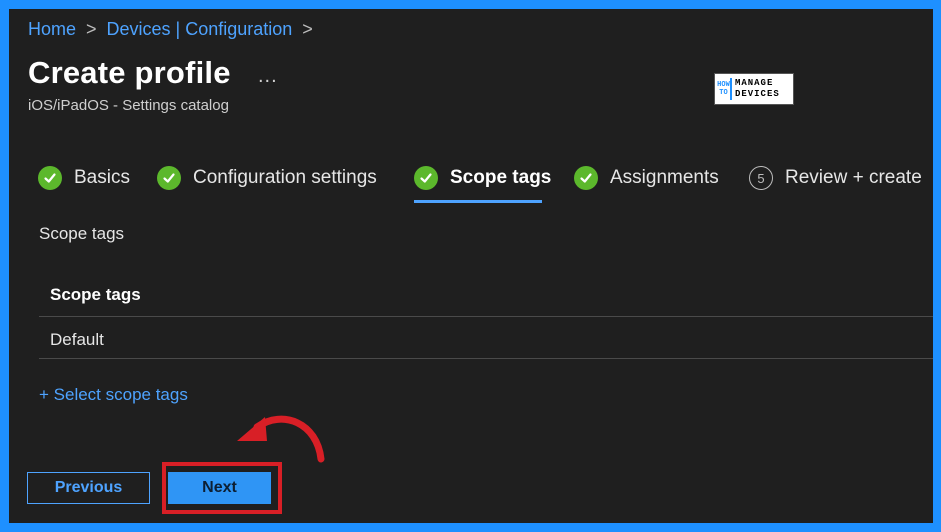  What do you see at coordinates (761, 89) in the screenshot?
I see `logo-text-right: MANAGE DEVICES` at bounding box center [761, 89].